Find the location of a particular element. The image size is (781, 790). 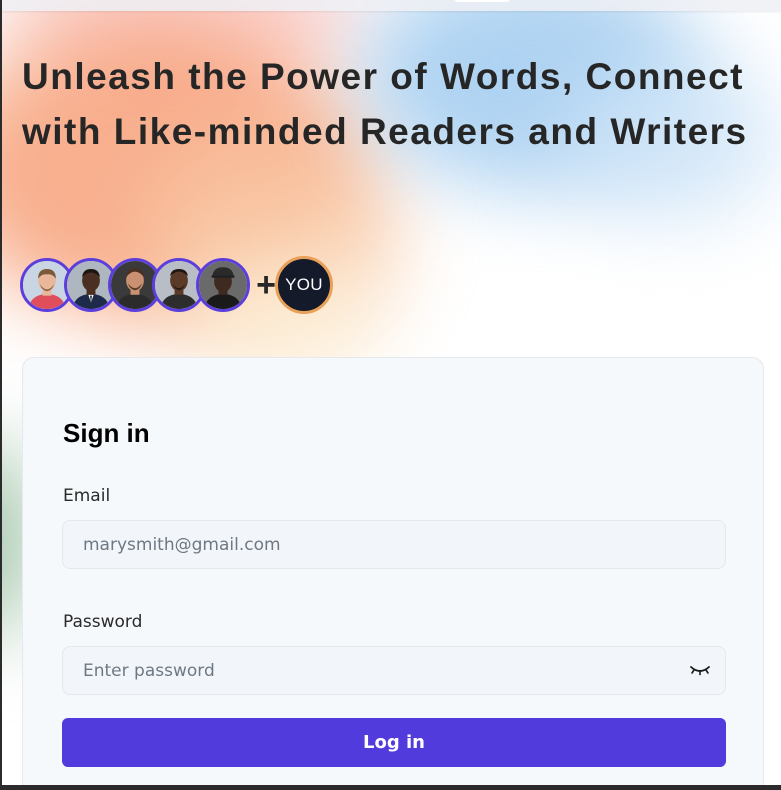

eye-closed-icon is located at coordinates (700, 670).